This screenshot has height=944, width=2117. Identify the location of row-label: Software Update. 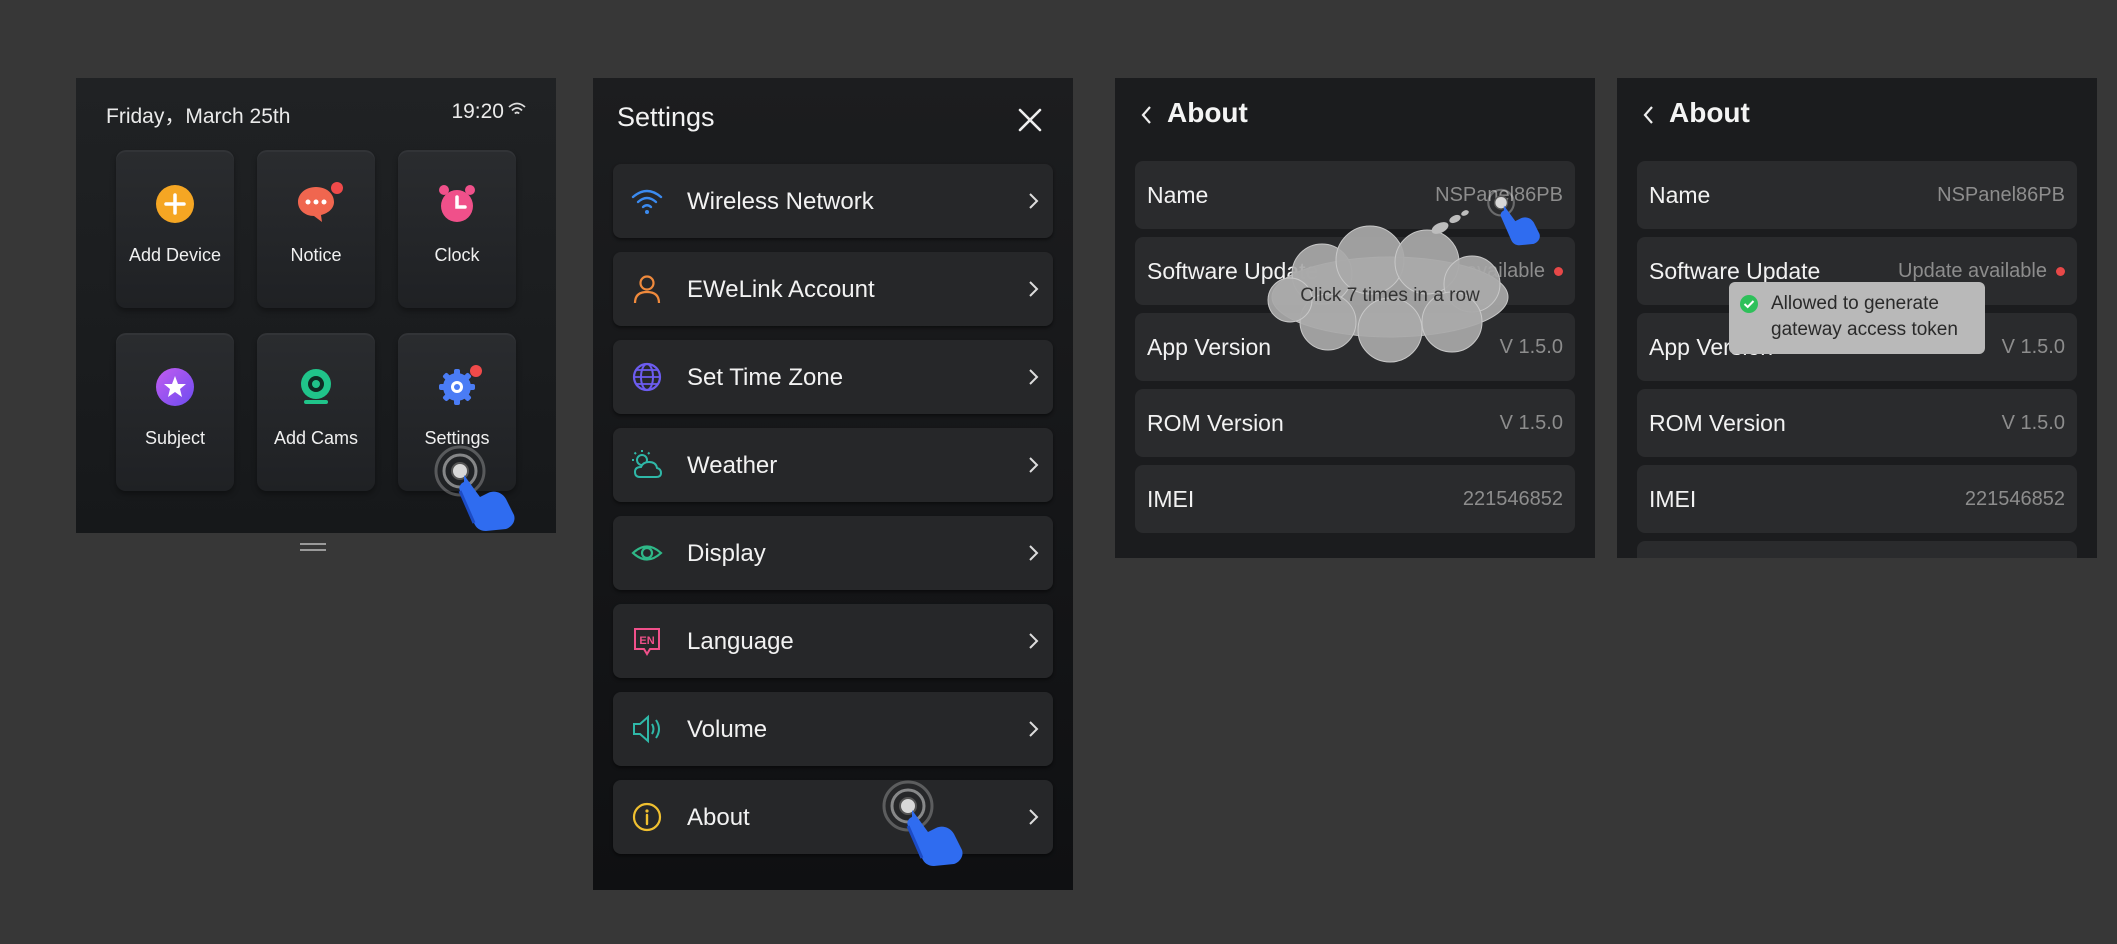
(1735, 271).